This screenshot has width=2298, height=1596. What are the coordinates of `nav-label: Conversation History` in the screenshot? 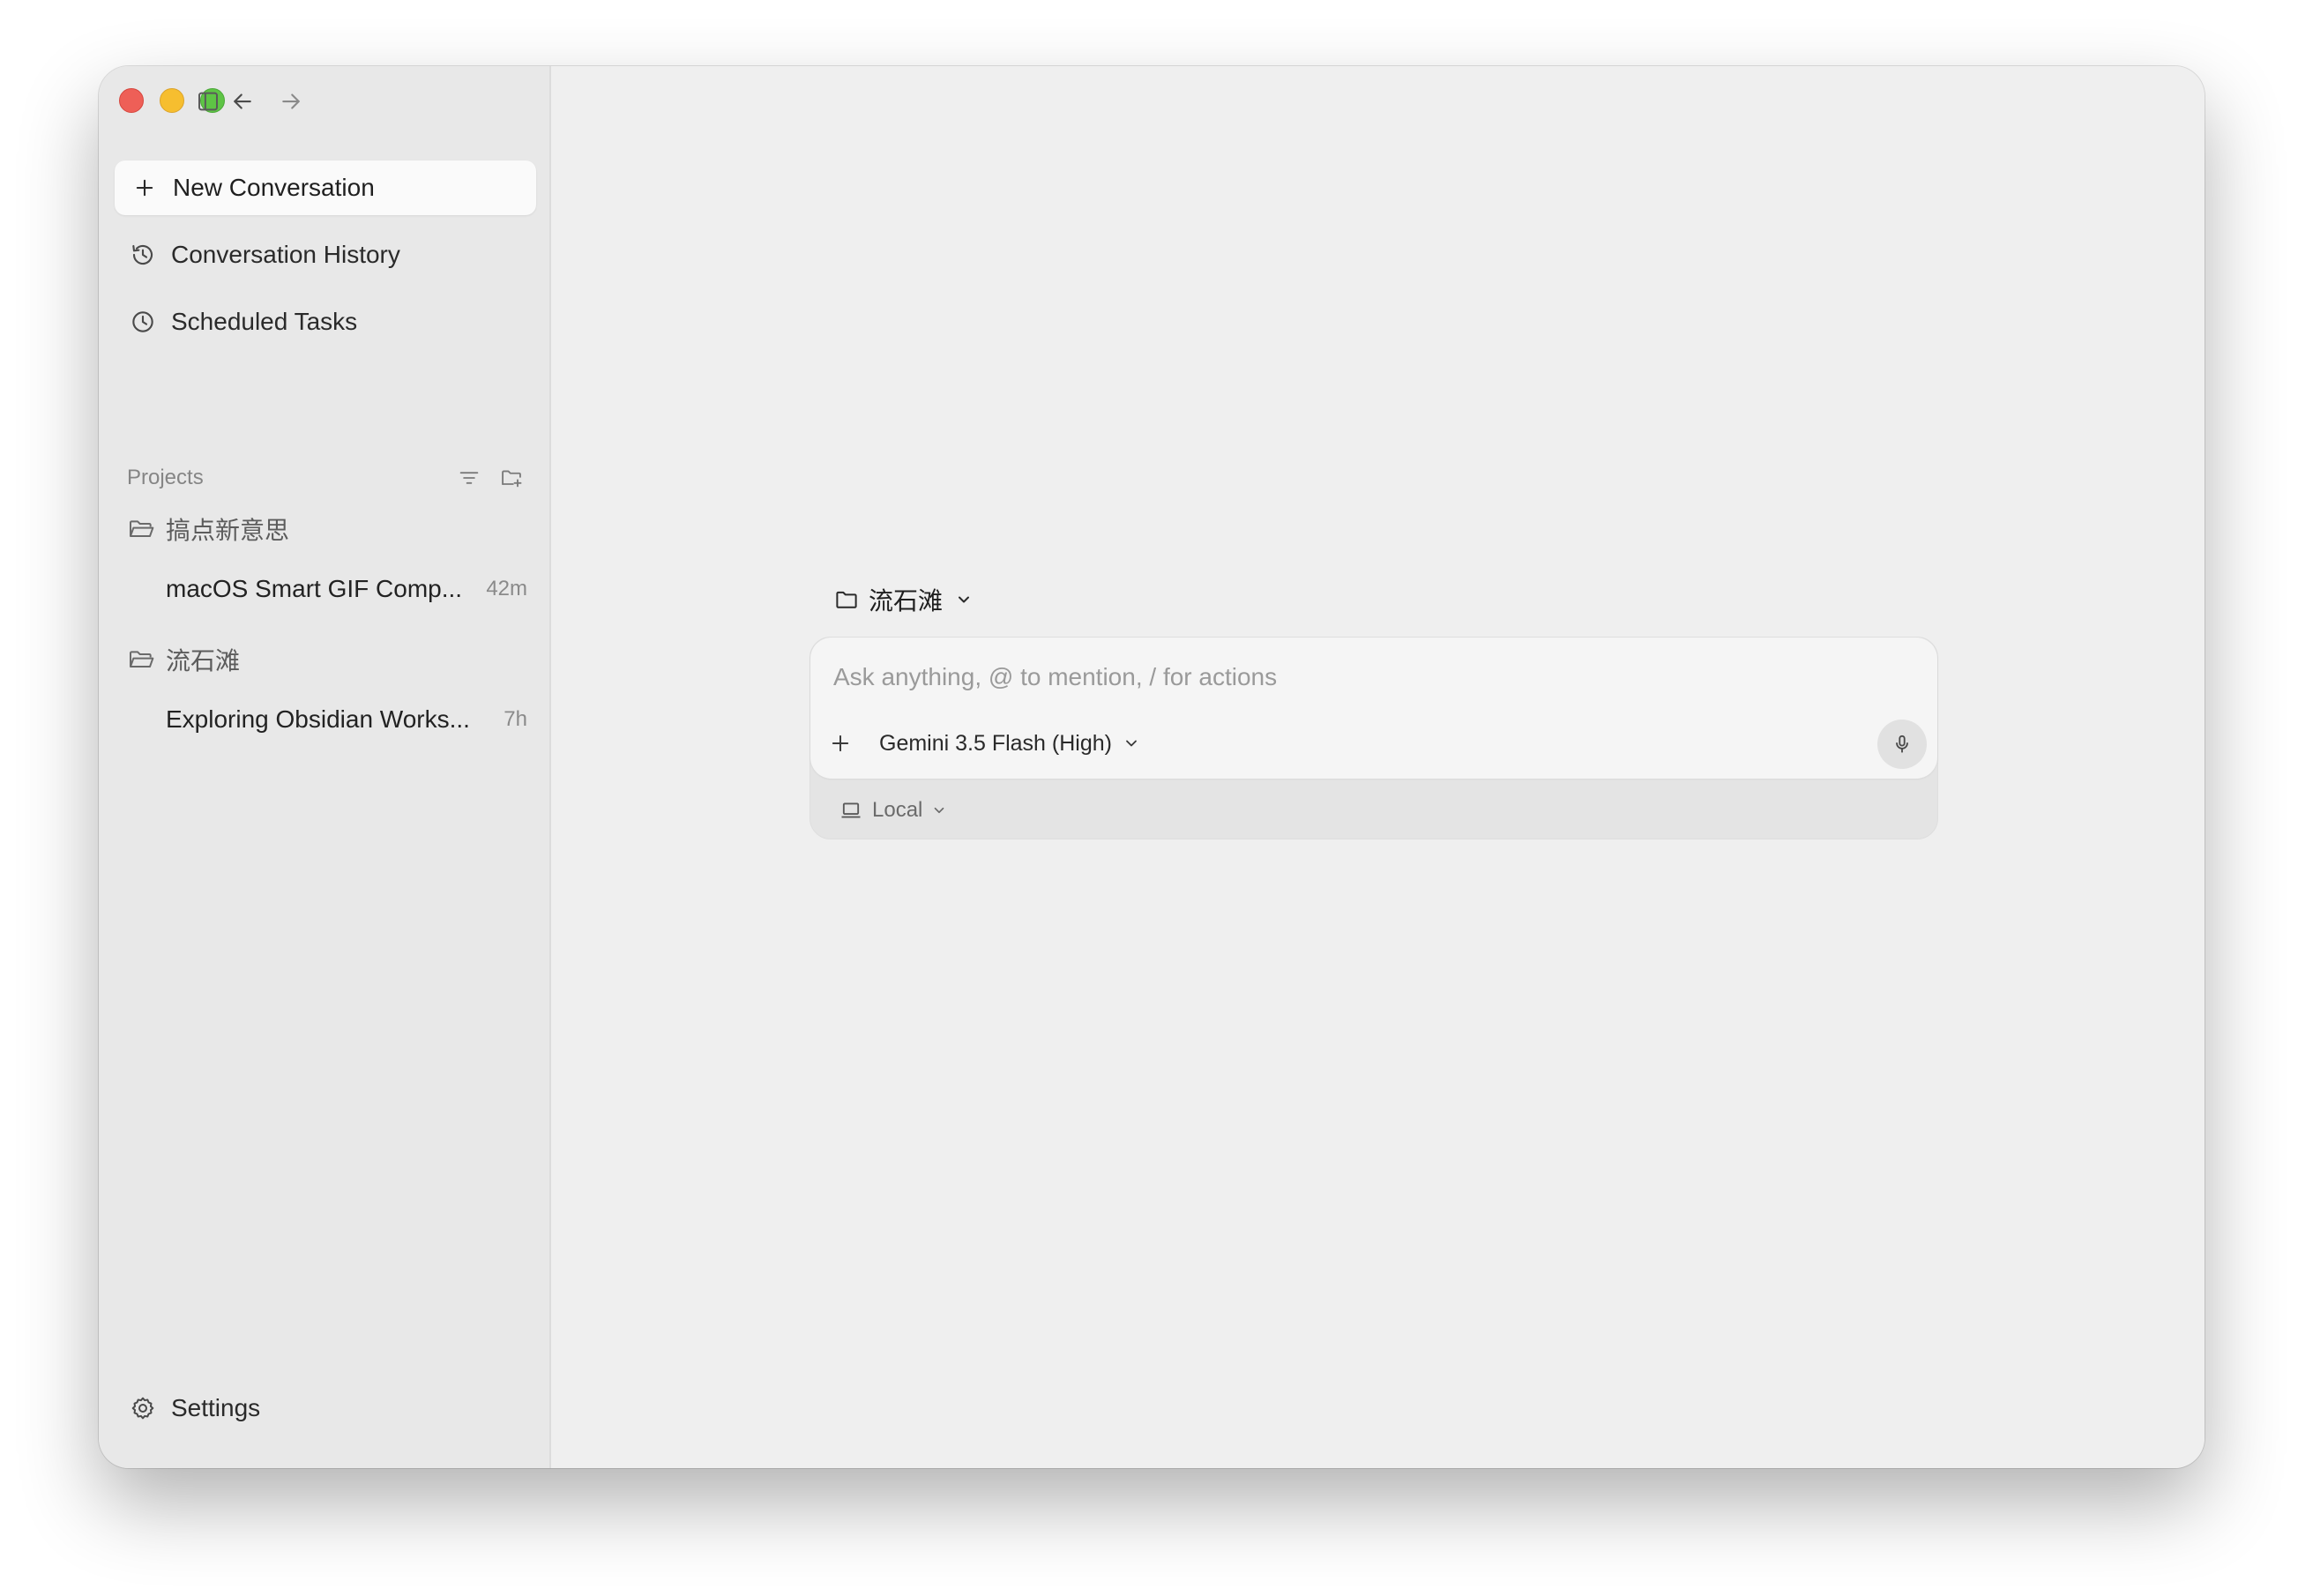 It's located at (286, 255).